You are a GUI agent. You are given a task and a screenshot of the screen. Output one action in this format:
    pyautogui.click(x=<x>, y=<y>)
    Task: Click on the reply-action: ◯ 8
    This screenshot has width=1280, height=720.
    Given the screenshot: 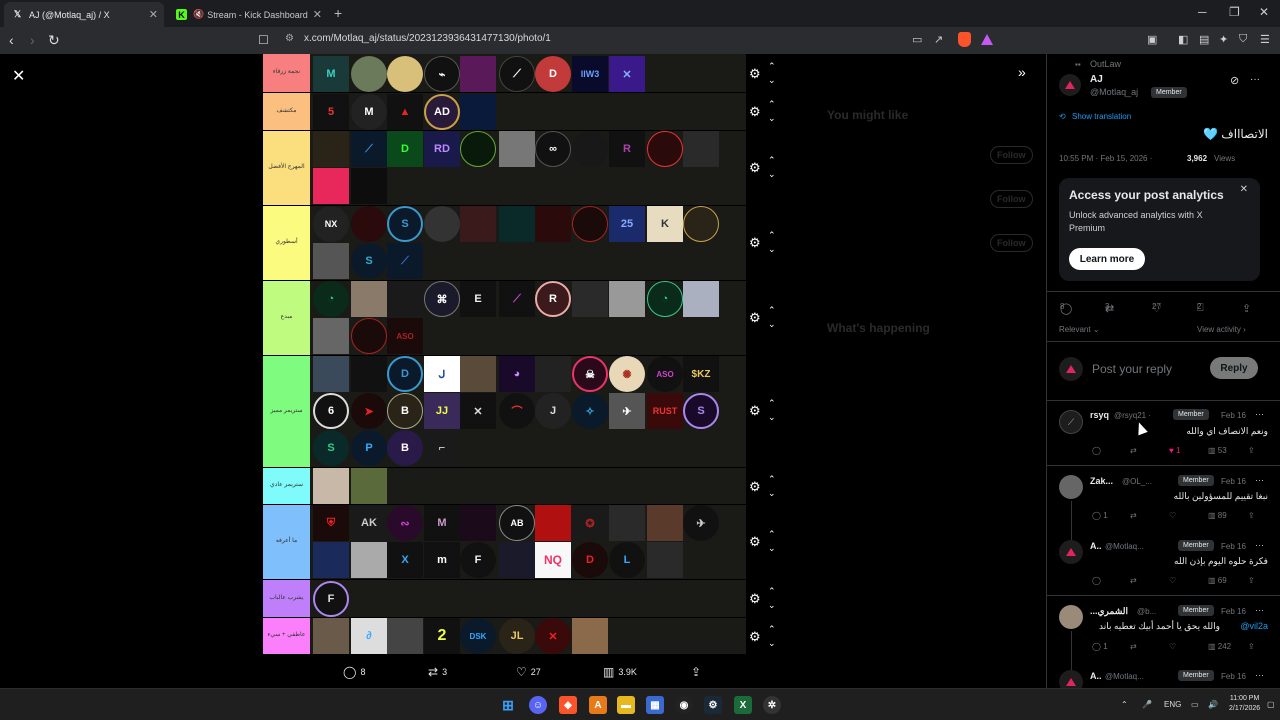 What is the action you would take?
    pyautogui.click(x=354, y=672)
    